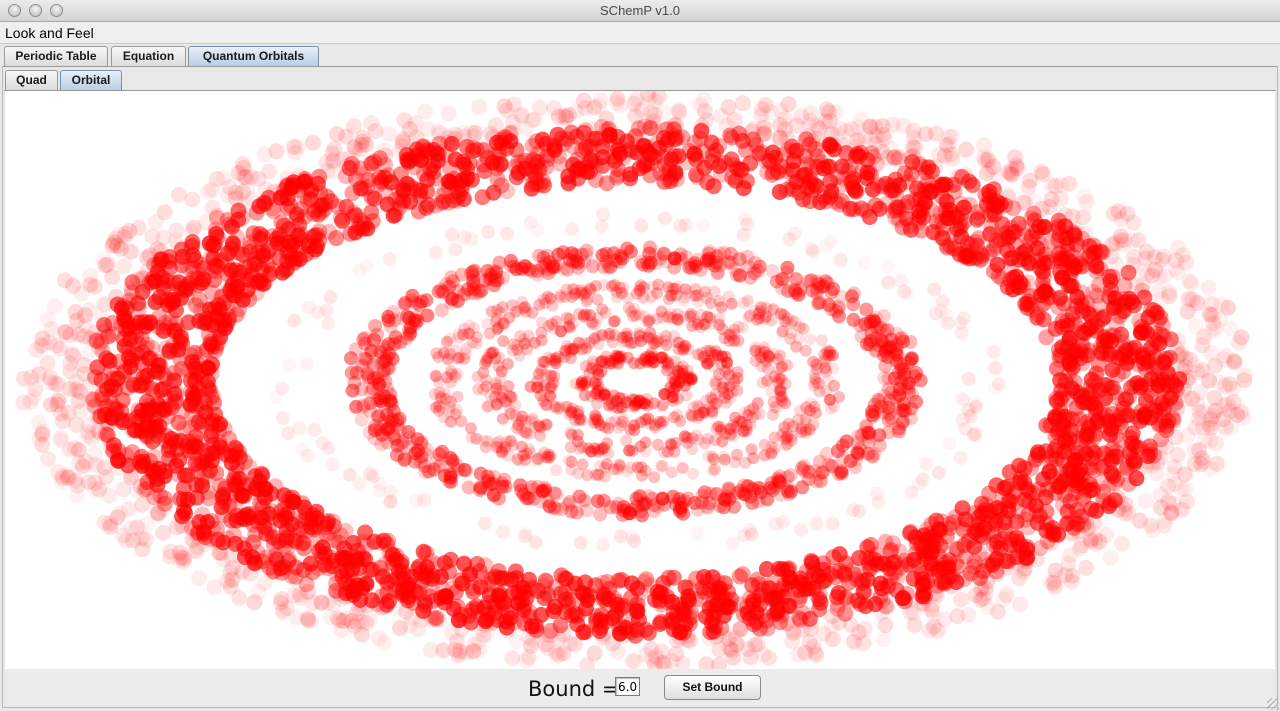 This screenshot has height=711, width=1280. Describe the element at coordinates (49, 33) in the screenshot. I see `menu-look-and-feel: Look and Feel` at that location.